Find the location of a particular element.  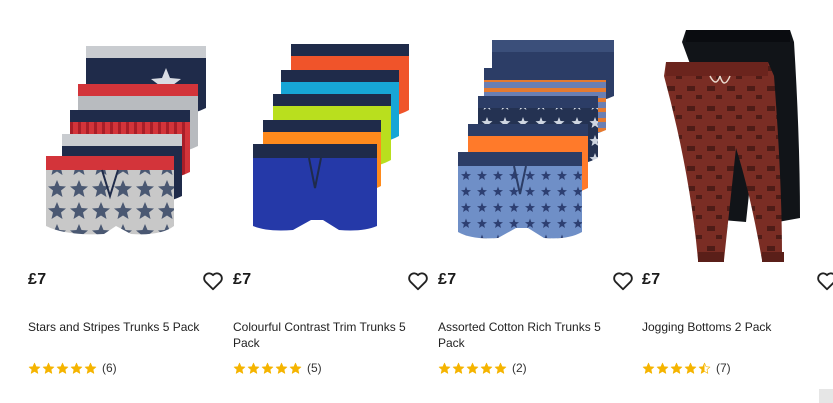

product-name: Stars and Stripes Trunks 5 Pack is located at coordinates (116, 328).